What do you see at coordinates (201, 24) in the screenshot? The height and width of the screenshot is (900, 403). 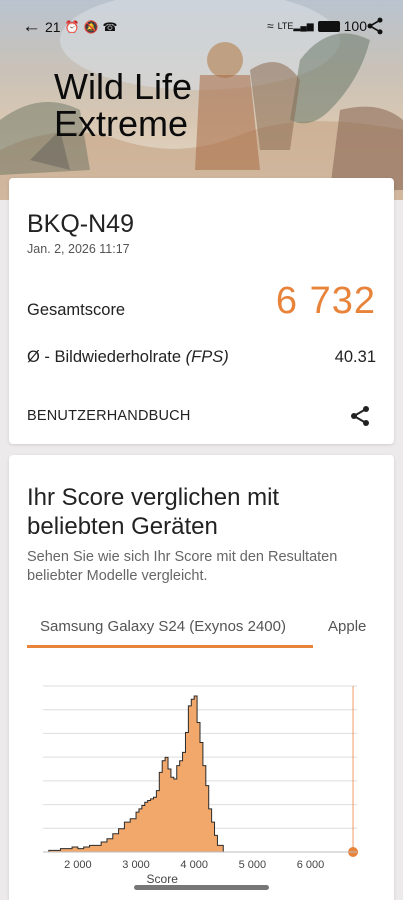 I see `status-bar: ← 21 ⏰ 🔕 ☎ ≈ LTE▂▄▆ 100` at bounding box center [201, 24].